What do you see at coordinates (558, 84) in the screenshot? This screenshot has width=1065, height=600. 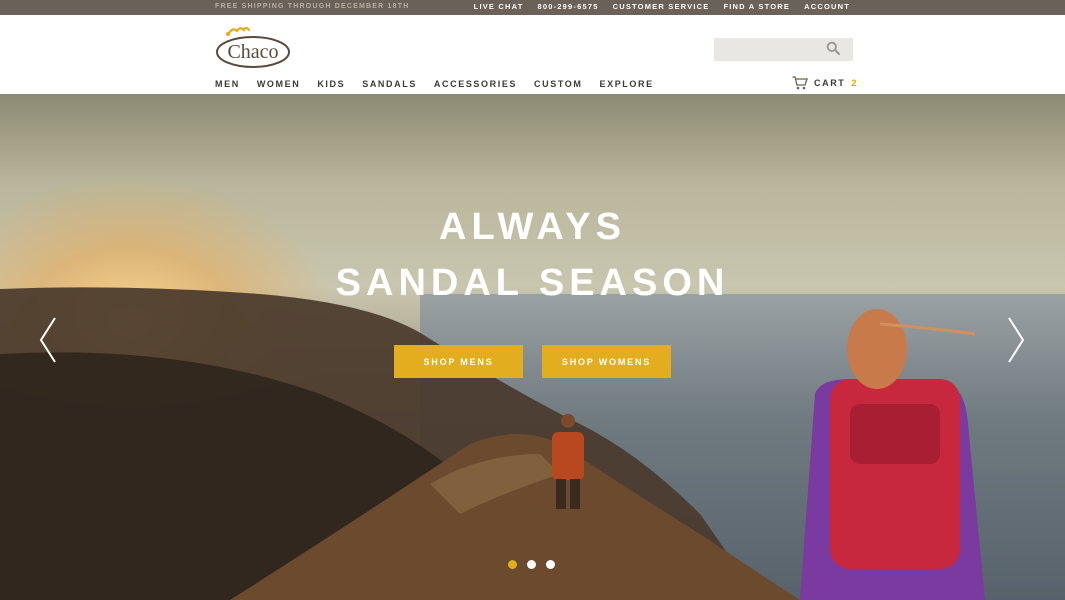 I see `nav-custom: CUSTOM` at bounding box center [558, 84].